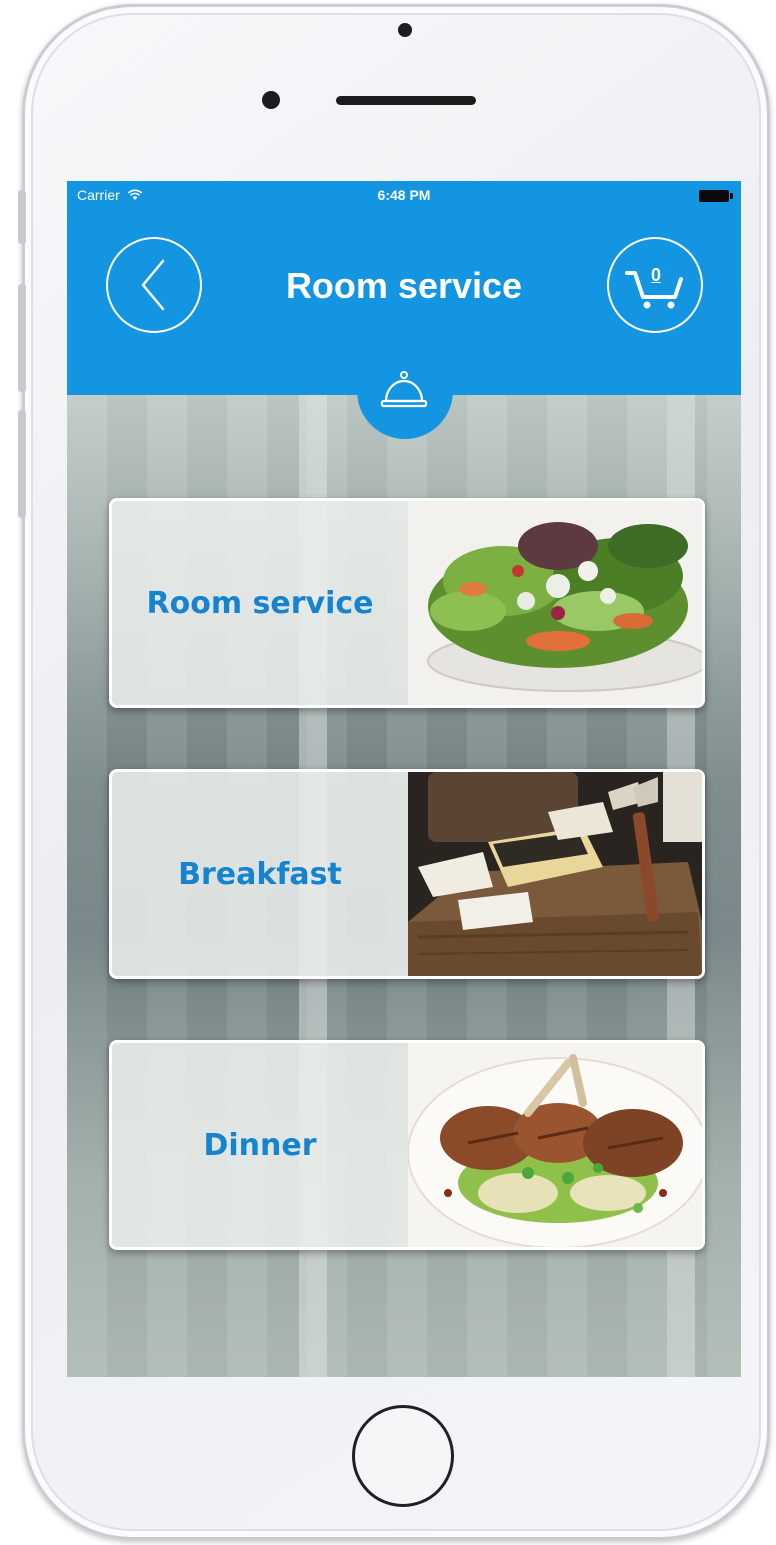 The image size is (776, 1545). Describe the element at coordinates (716, 196) in the screenshot. I see `battery-icon` at that location.